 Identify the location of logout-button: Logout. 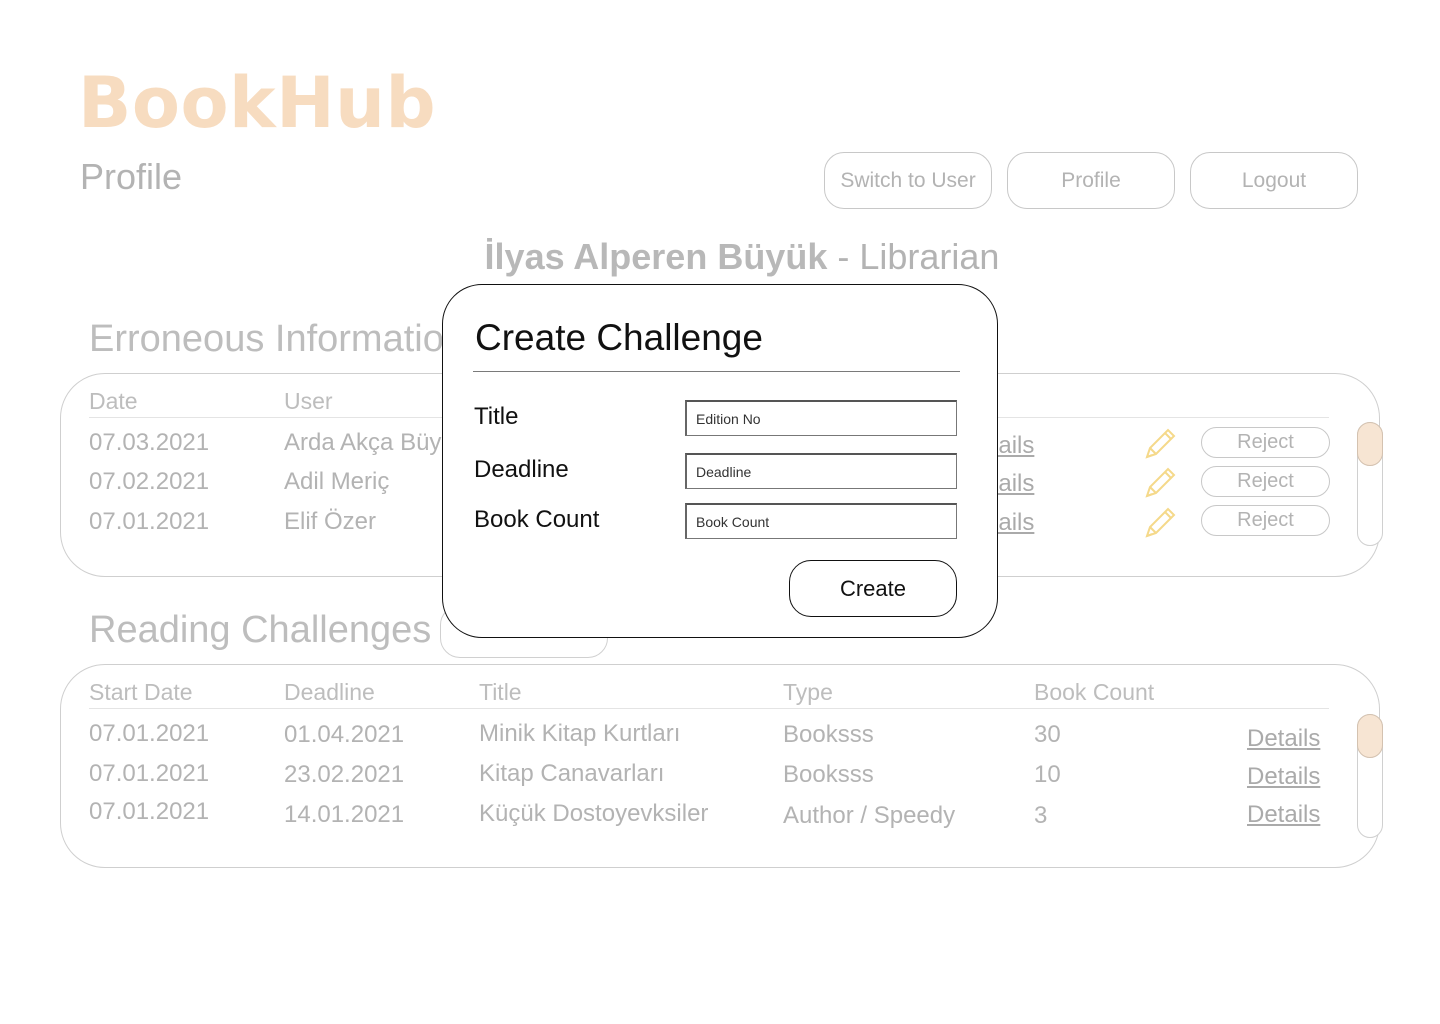
(1274, 180).